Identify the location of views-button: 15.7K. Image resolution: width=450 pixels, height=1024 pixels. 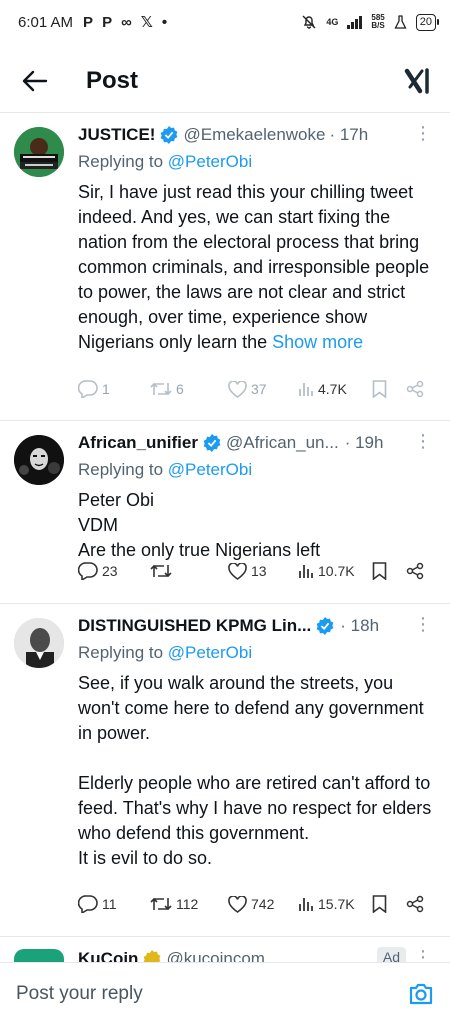
(326, 904).